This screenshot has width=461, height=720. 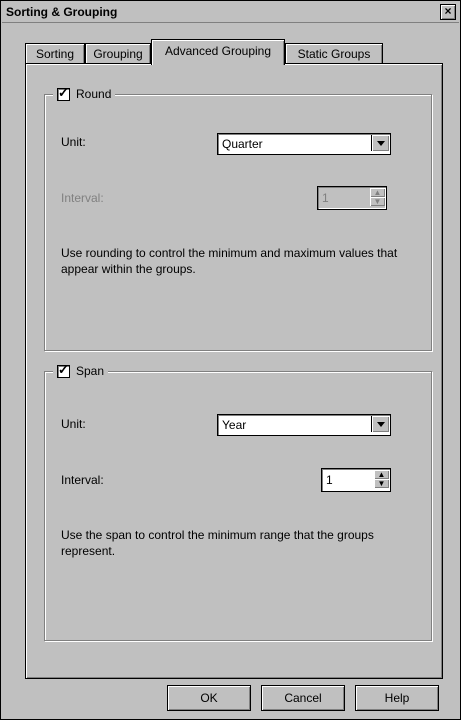 I want to click on span-unit-value: Year, so click(x=234, y=425).